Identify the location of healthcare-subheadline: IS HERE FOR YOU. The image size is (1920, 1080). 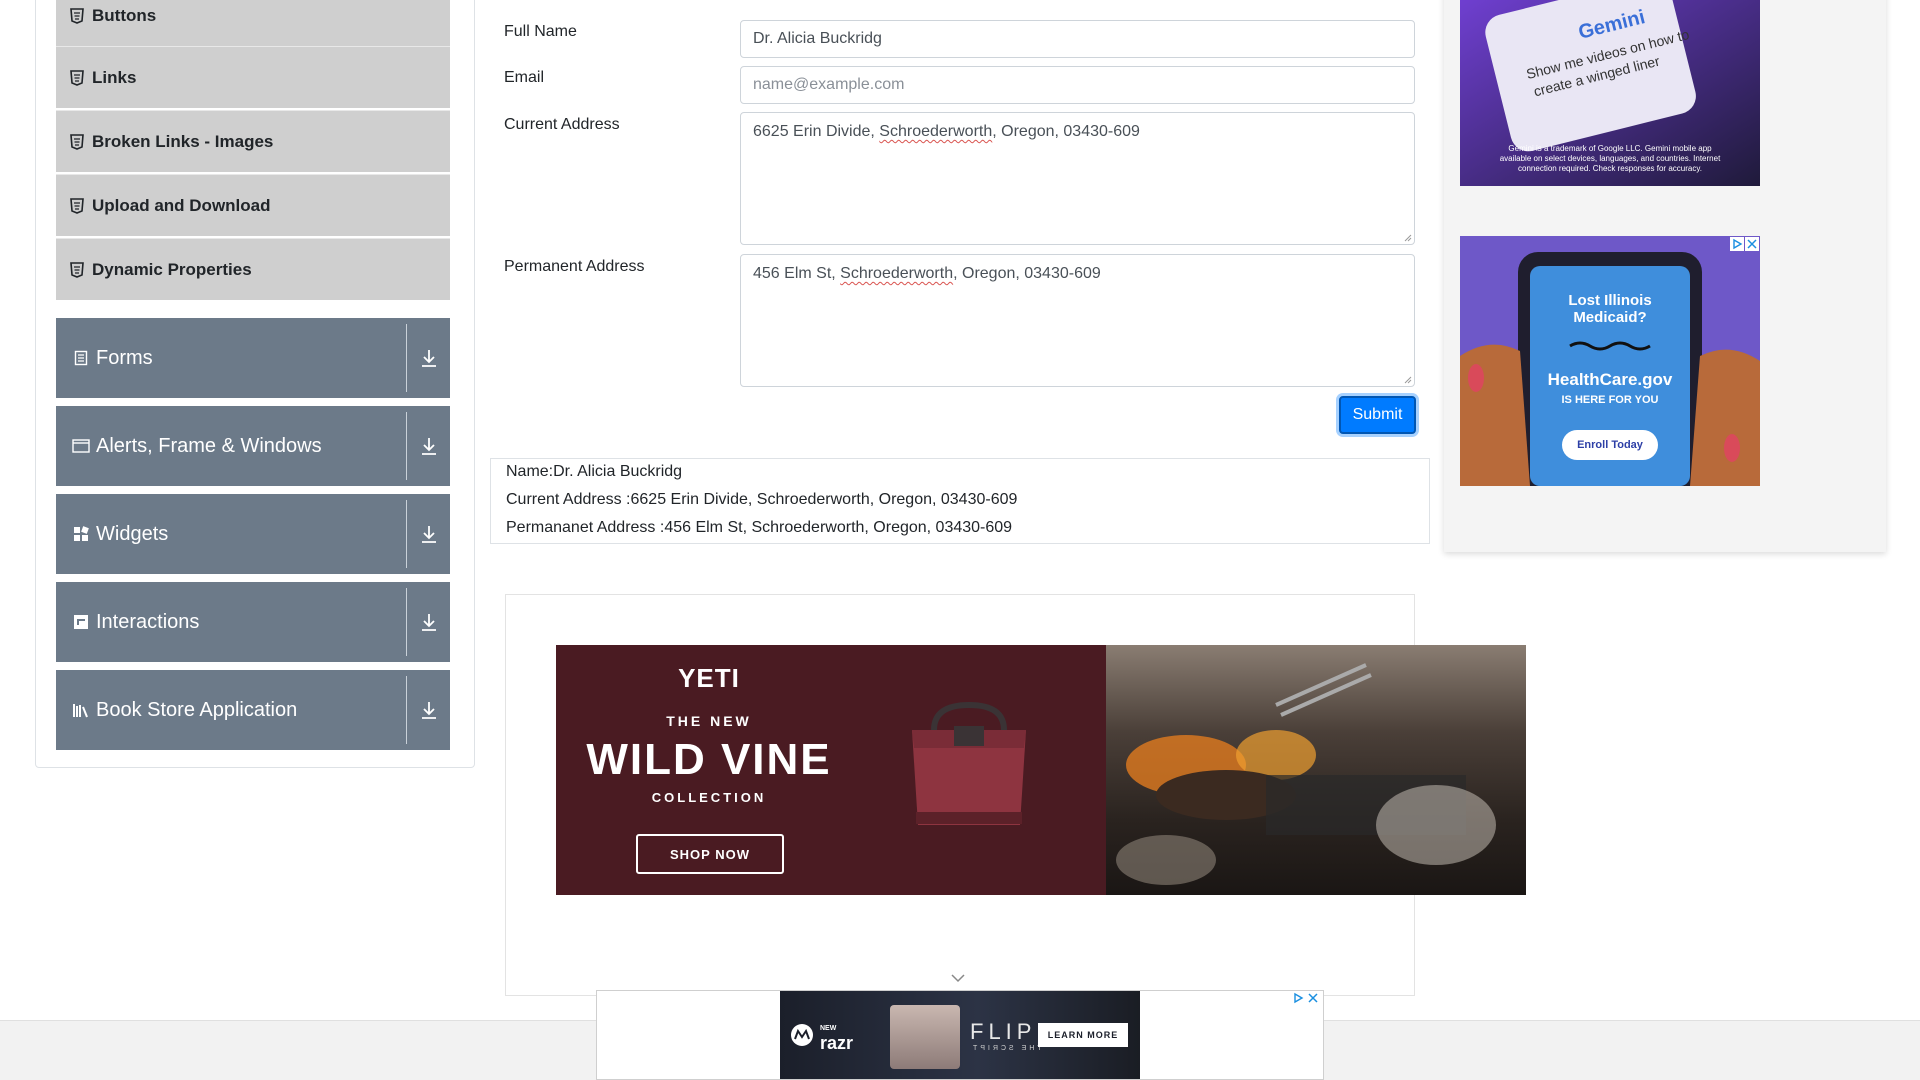
(1610, 400).